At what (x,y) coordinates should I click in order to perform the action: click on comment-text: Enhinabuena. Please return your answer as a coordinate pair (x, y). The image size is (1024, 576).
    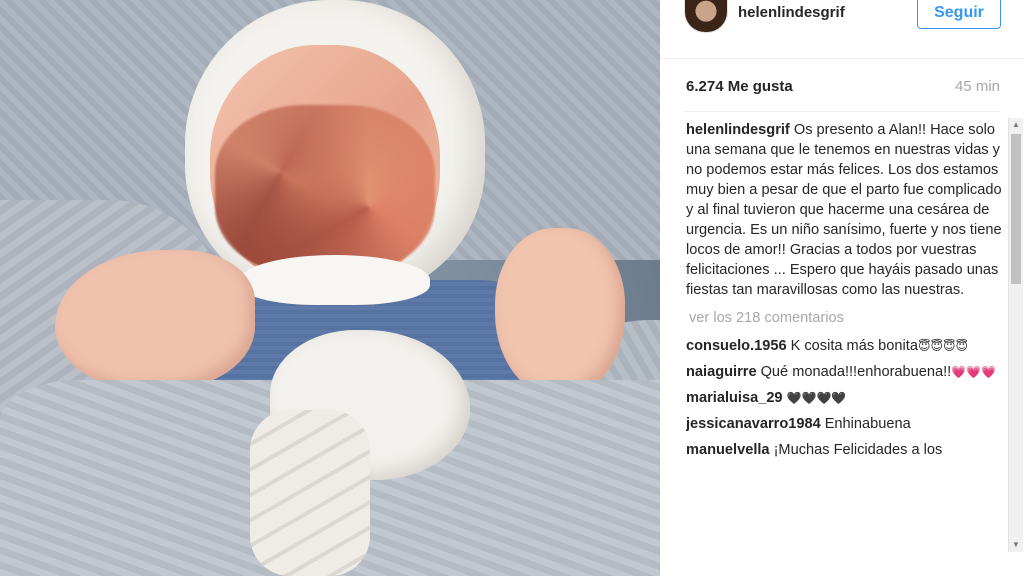
    Looking at the image, I should click on (867, 424).